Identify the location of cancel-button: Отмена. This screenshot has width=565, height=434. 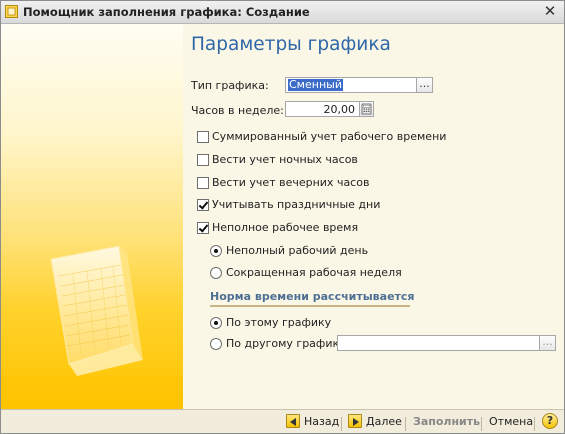
(511, 422).